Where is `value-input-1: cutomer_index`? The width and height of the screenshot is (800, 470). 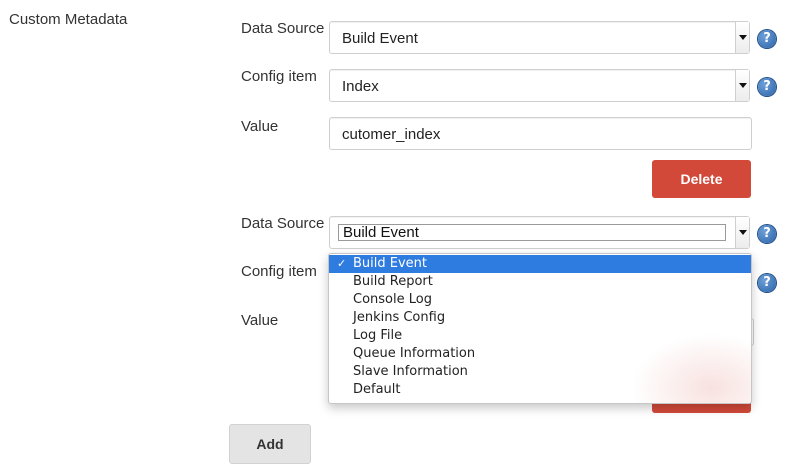 value-input-1: cutomer_index is located at coordinates (540, 133).